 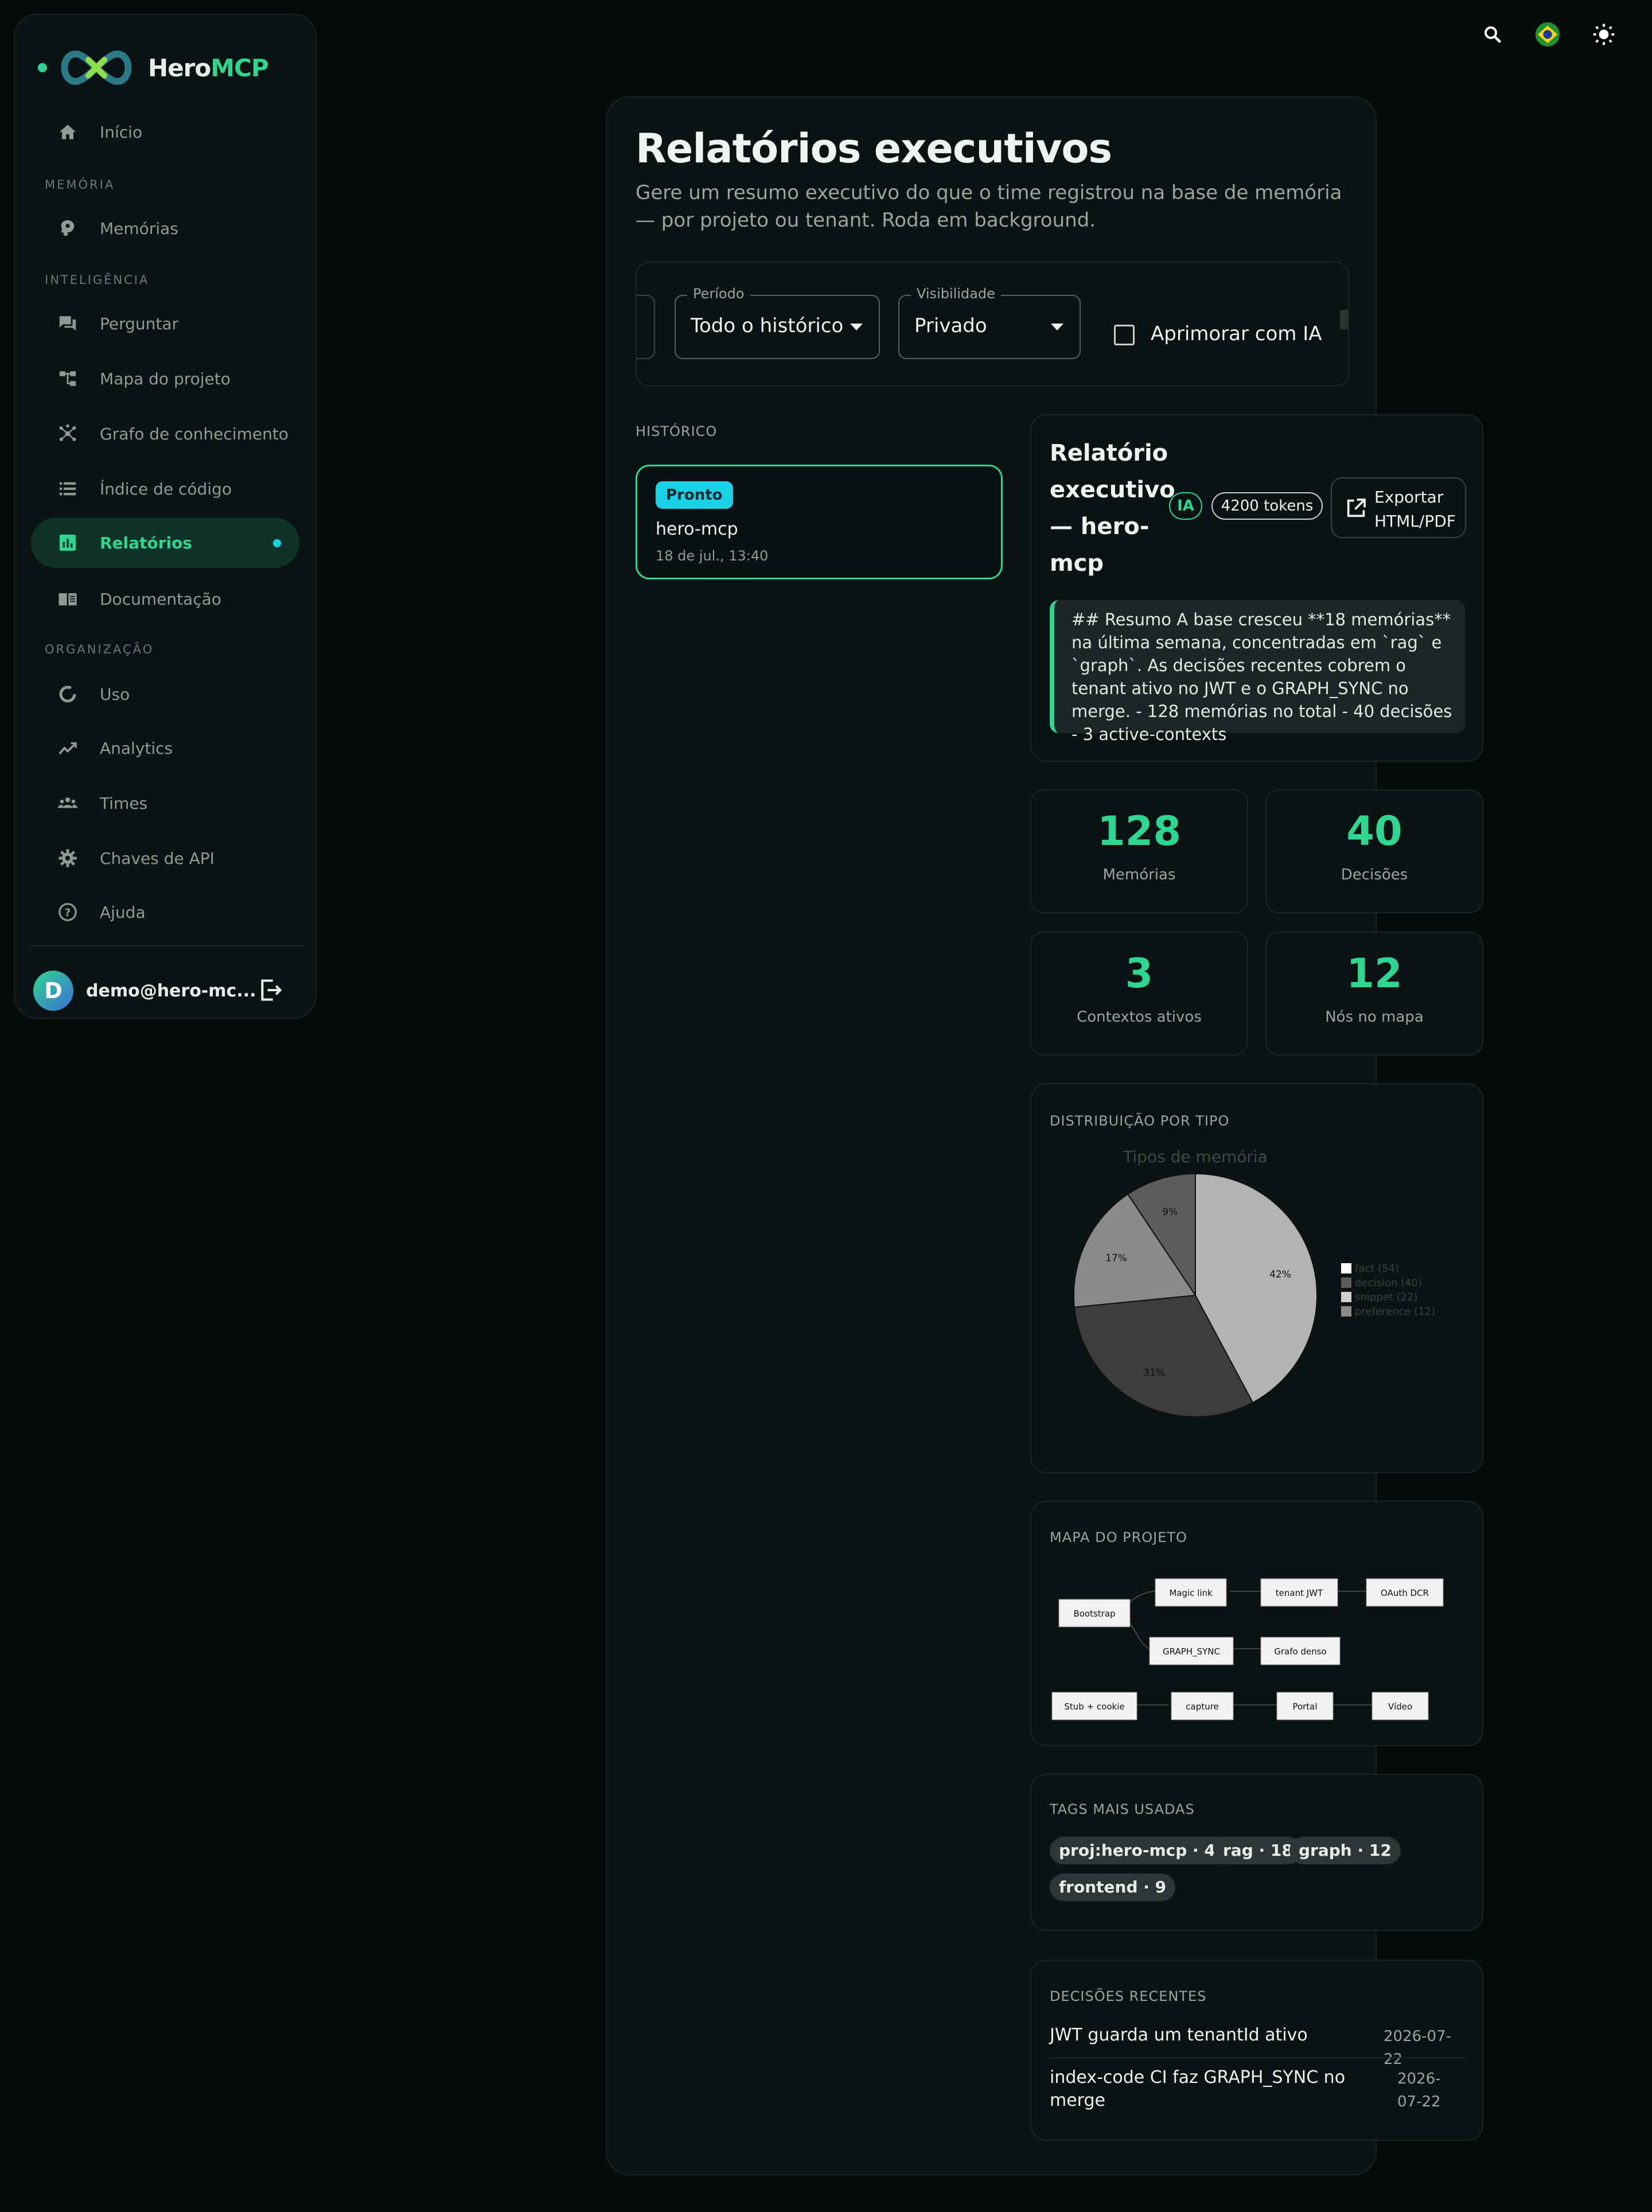 I want to click on project-map-label: MAPA DO PROJETO, so click(x=1118, y=1537).